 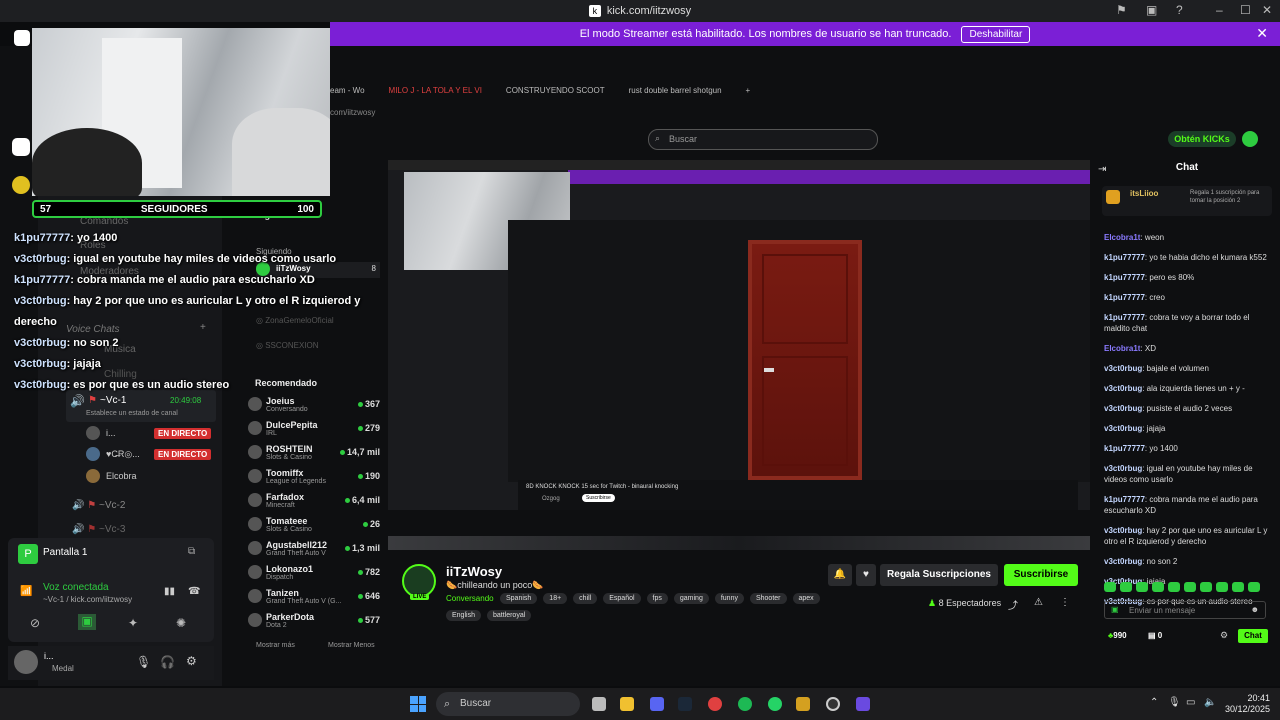 I want to click on member-row: Elcobra, so click(x=151, y=477).